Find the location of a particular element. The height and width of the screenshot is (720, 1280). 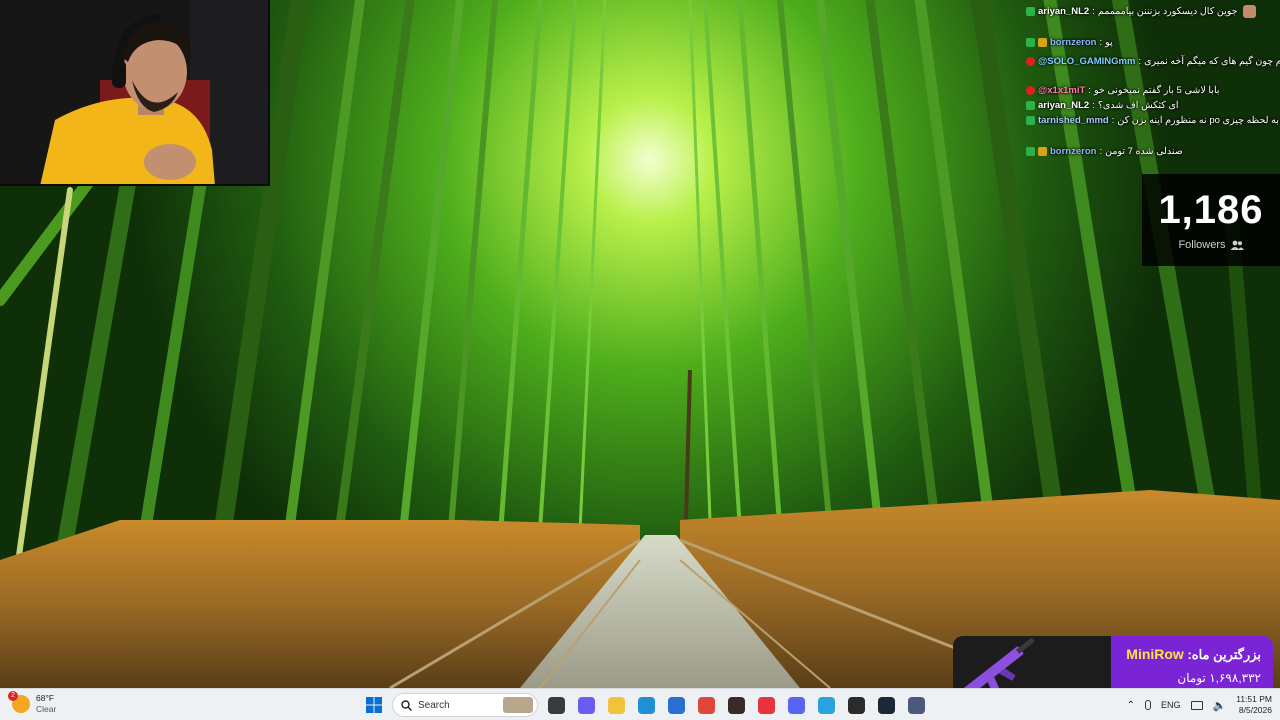

windows-icon is located at coordinates (374, 705).